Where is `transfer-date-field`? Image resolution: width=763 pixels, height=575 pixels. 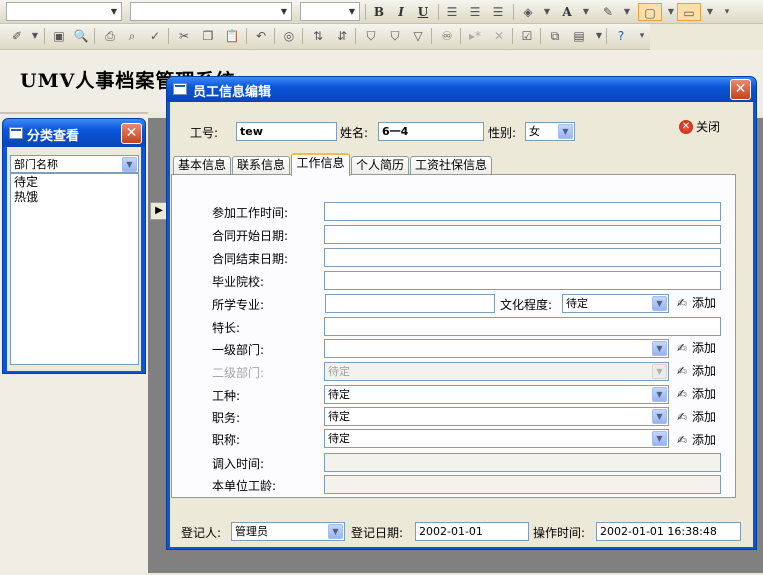 transfer-date-field is located at coordinates (522, 462).